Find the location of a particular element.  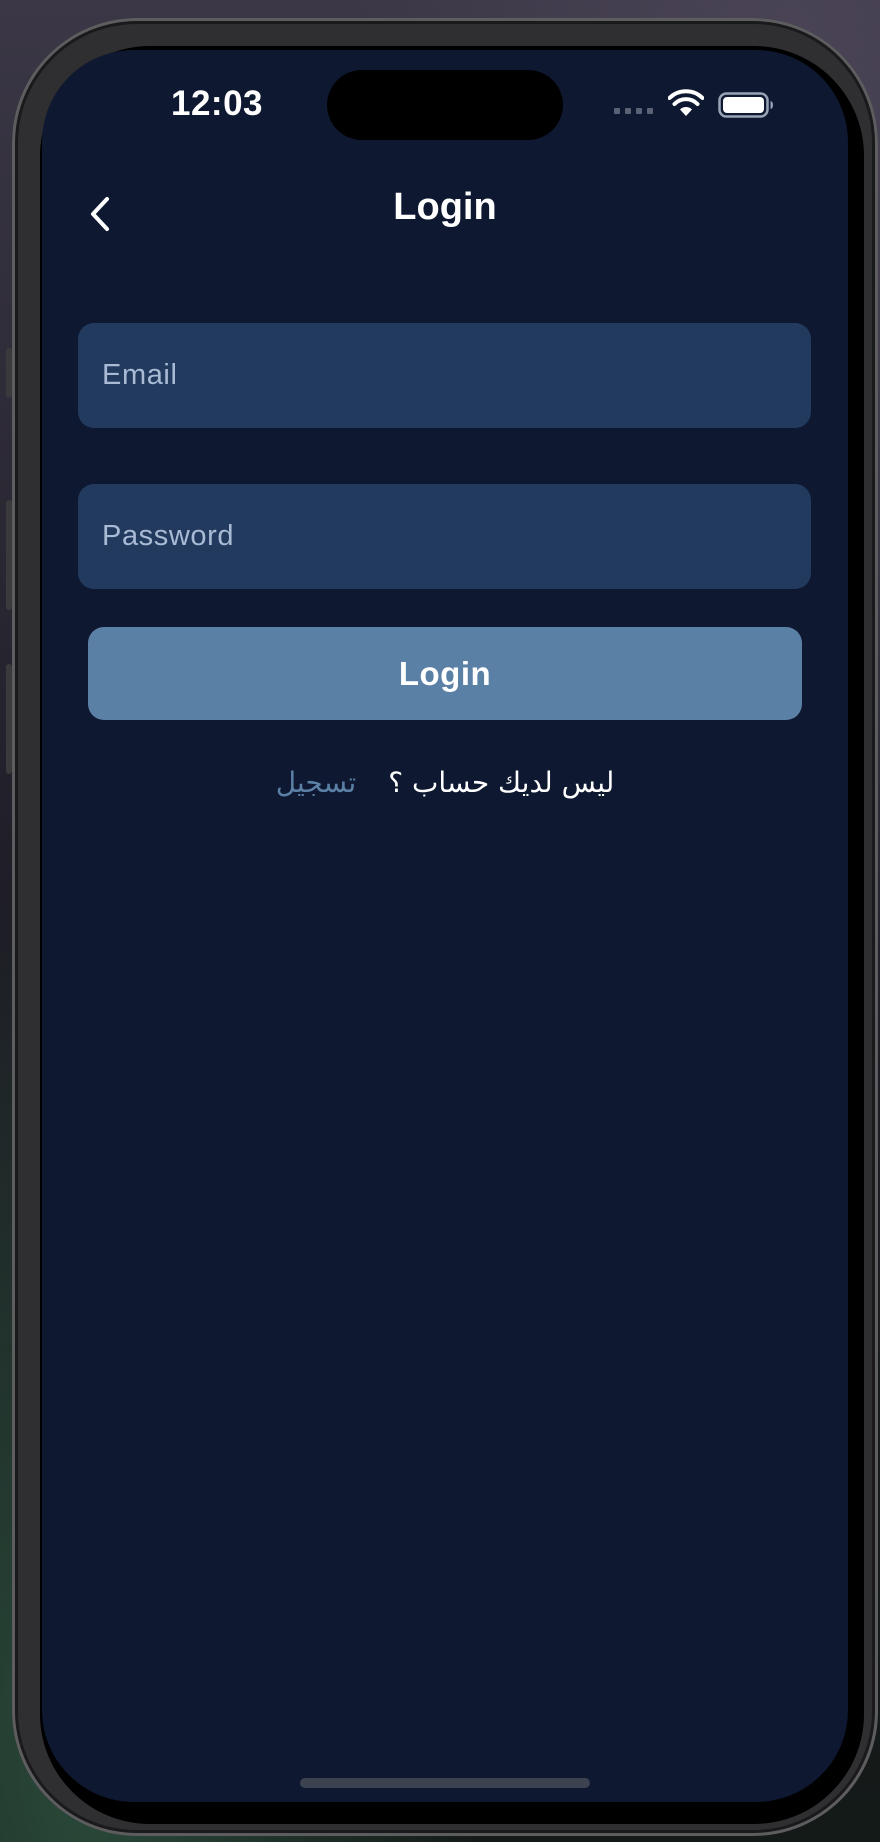

signup-link: تسجيل is located at coordinates (316, 782).